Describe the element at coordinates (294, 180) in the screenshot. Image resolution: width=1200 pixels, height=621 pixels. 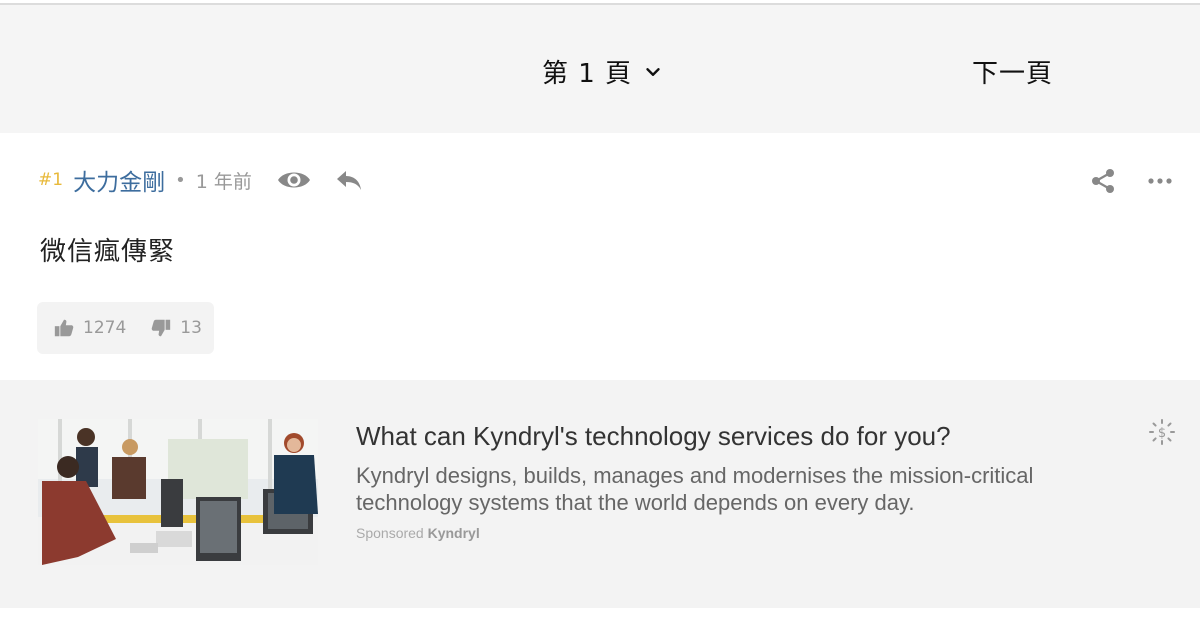
I see `eye-icon` at that location.